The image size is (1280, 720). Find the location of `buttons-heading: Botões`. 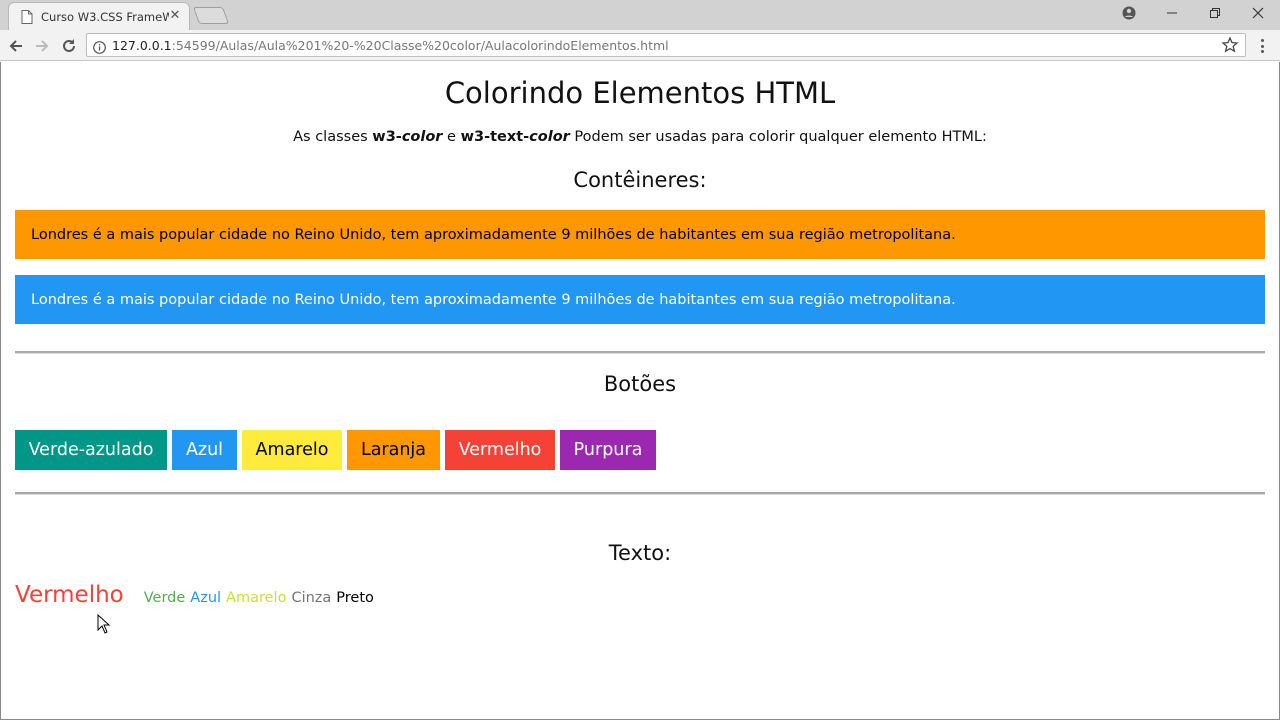

buttons-heading: Botões is located at coordinates (640, 384).